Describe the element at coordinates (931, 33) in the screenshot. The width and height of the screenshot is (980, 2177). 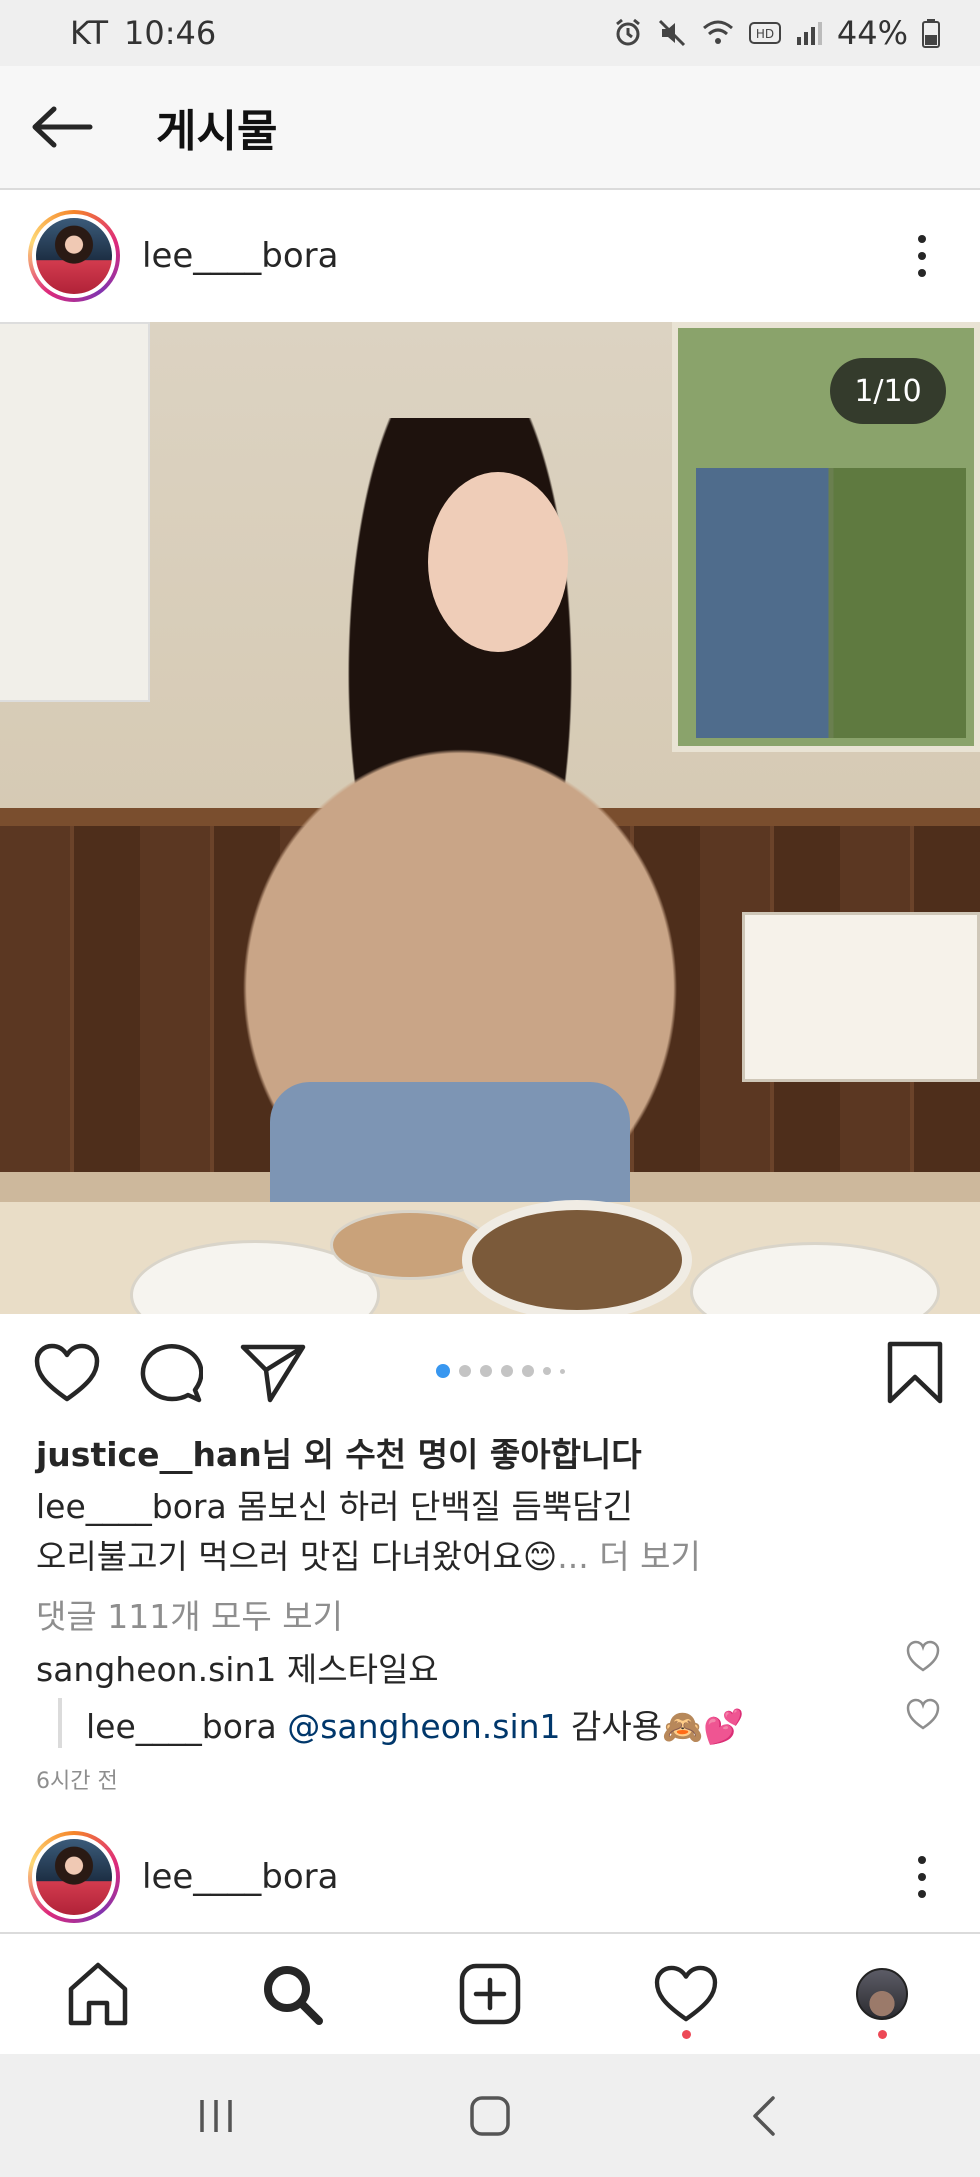
I see `battery-icon` at that location.